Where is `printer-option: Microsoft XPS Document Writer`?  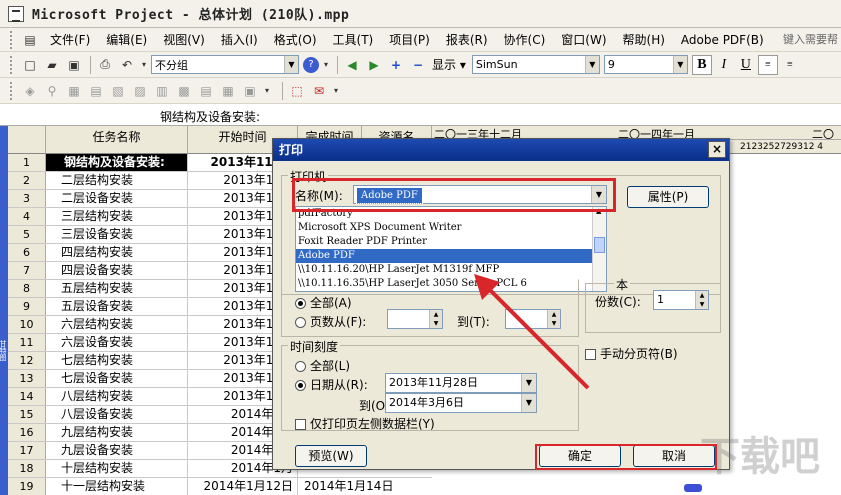 printer-option: Microsoft XPS Document Writer is located at coordinates (451, 228).